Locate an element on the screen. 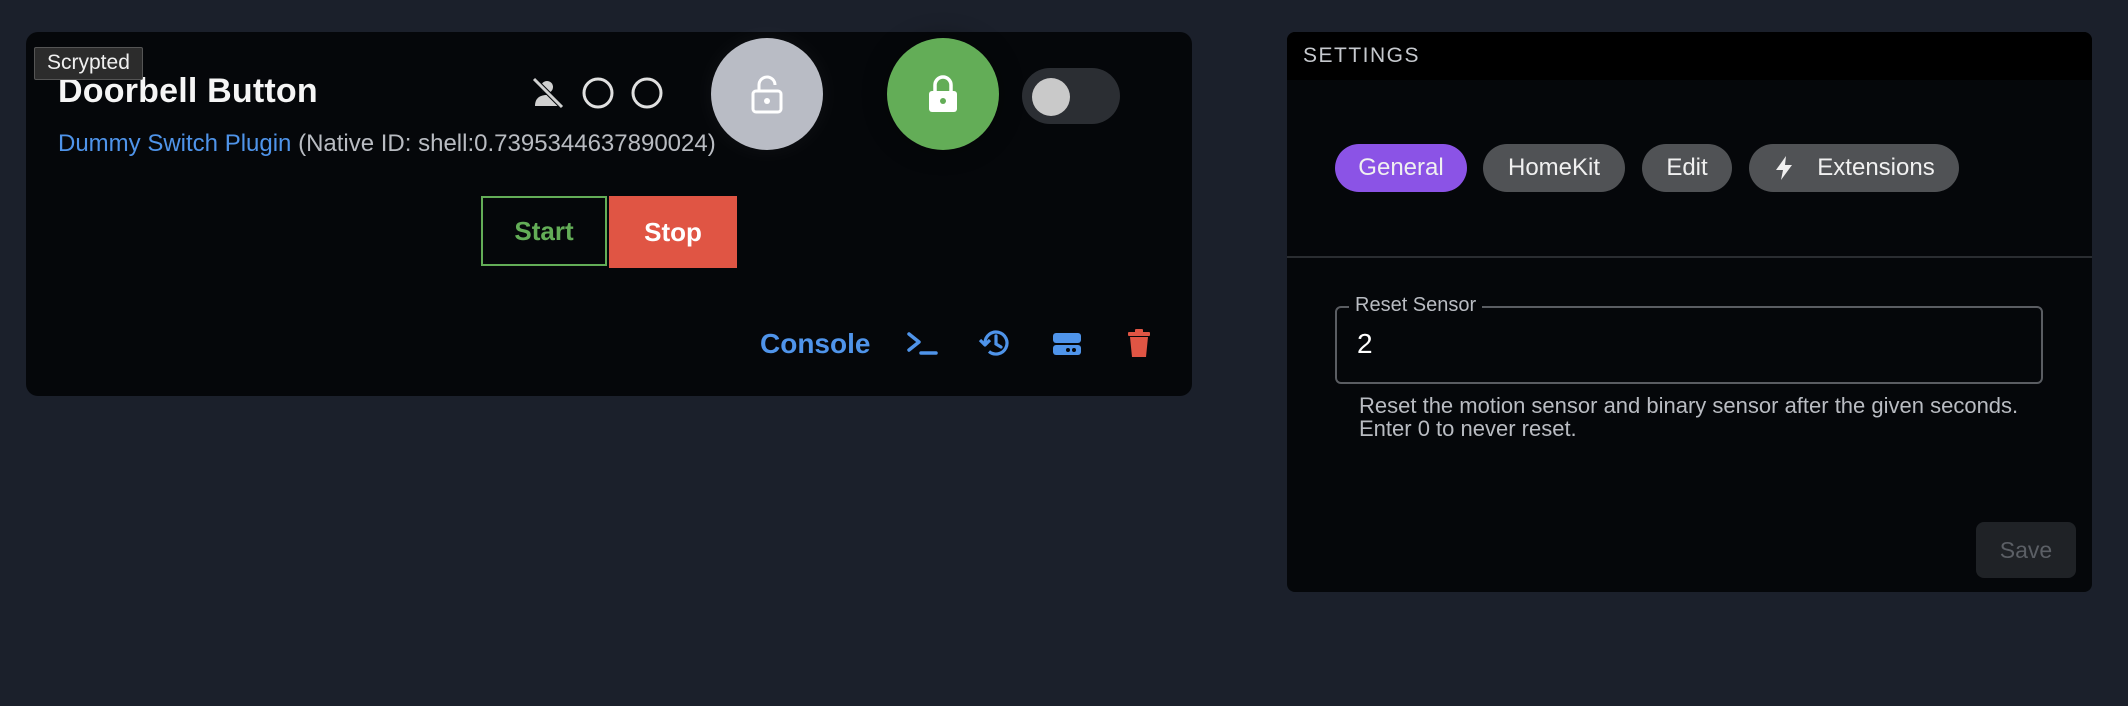  tab-general: General is located at coordinates (1401, 168).